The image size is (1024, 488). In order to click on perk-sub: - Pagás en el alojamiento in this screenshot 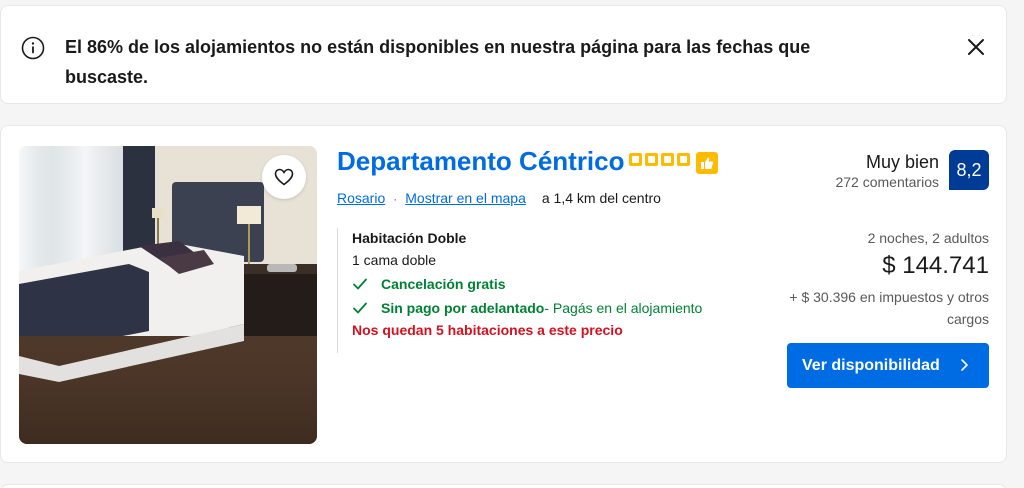, I will do `click(623, 308)`.